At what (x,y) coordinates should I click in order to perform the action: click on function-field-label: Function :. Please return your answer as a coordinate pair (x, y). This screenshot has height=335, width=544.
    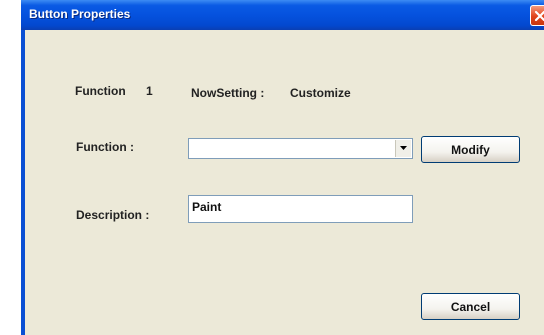
    Looking at the image, I should click on (105, 147).